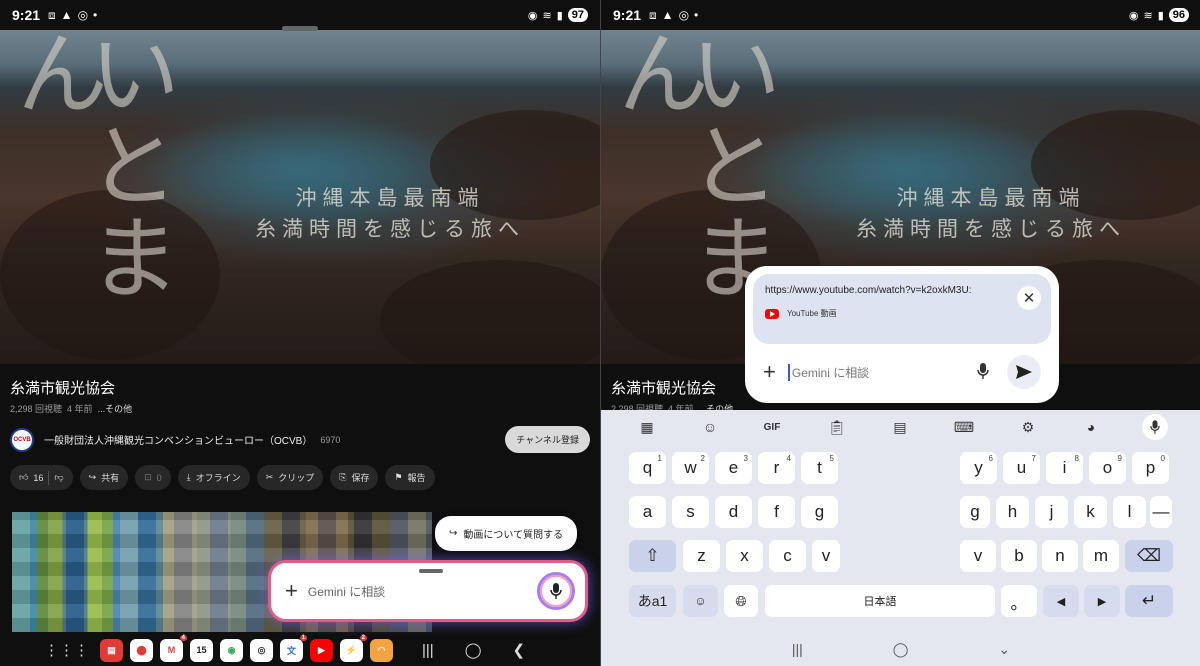  What do you see at coordinates (321, 650) in the screenshot?
I see `youtube-app-icon: ▶` at bounding box center [321, 650].